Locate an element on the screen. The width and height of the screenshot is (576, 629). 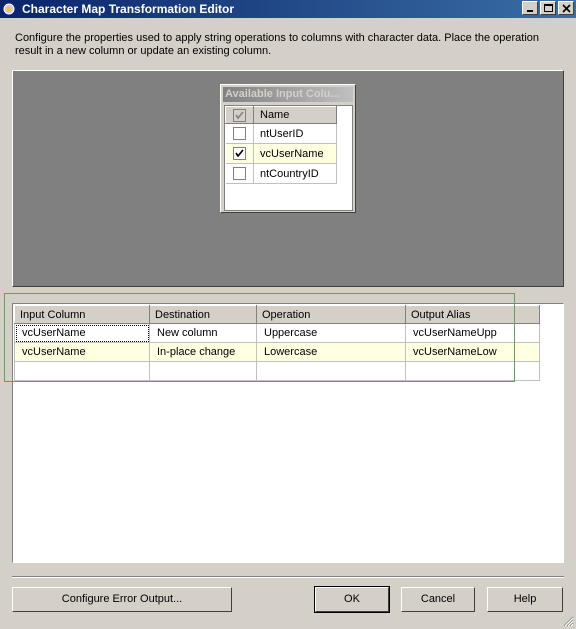
resize-grip-icon is located at coordinates (568, 621).